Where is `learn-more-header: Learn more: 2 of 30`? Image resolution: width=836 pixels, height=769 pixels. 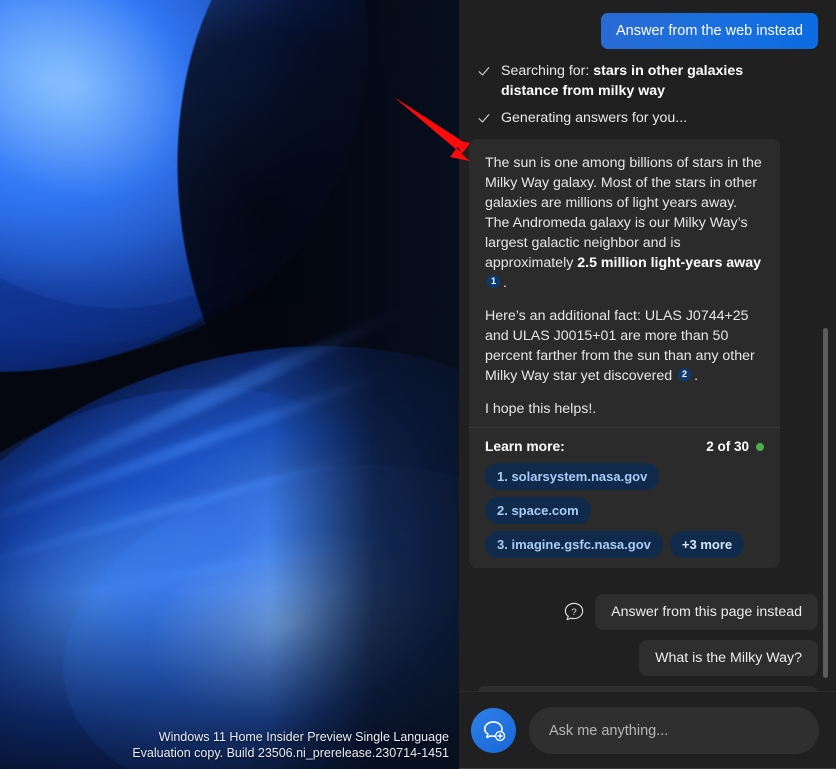
learn-more-header: Learn more: 2 of 30 is located at coordinates (624, 441).